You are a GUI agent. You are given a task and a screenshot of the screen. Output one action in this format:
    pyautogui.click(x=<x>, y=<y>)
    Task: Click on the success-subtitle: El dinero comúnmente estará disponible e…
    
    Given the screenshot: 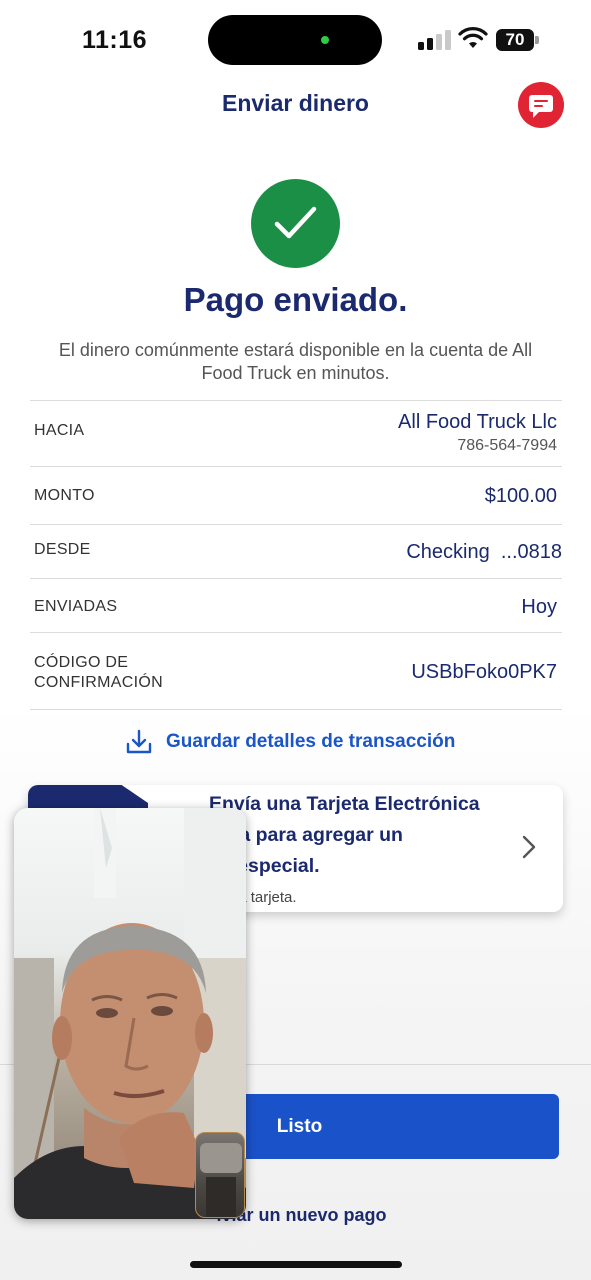 What is the action you would take?
    pyautogui.click(x=295, y=361)
    